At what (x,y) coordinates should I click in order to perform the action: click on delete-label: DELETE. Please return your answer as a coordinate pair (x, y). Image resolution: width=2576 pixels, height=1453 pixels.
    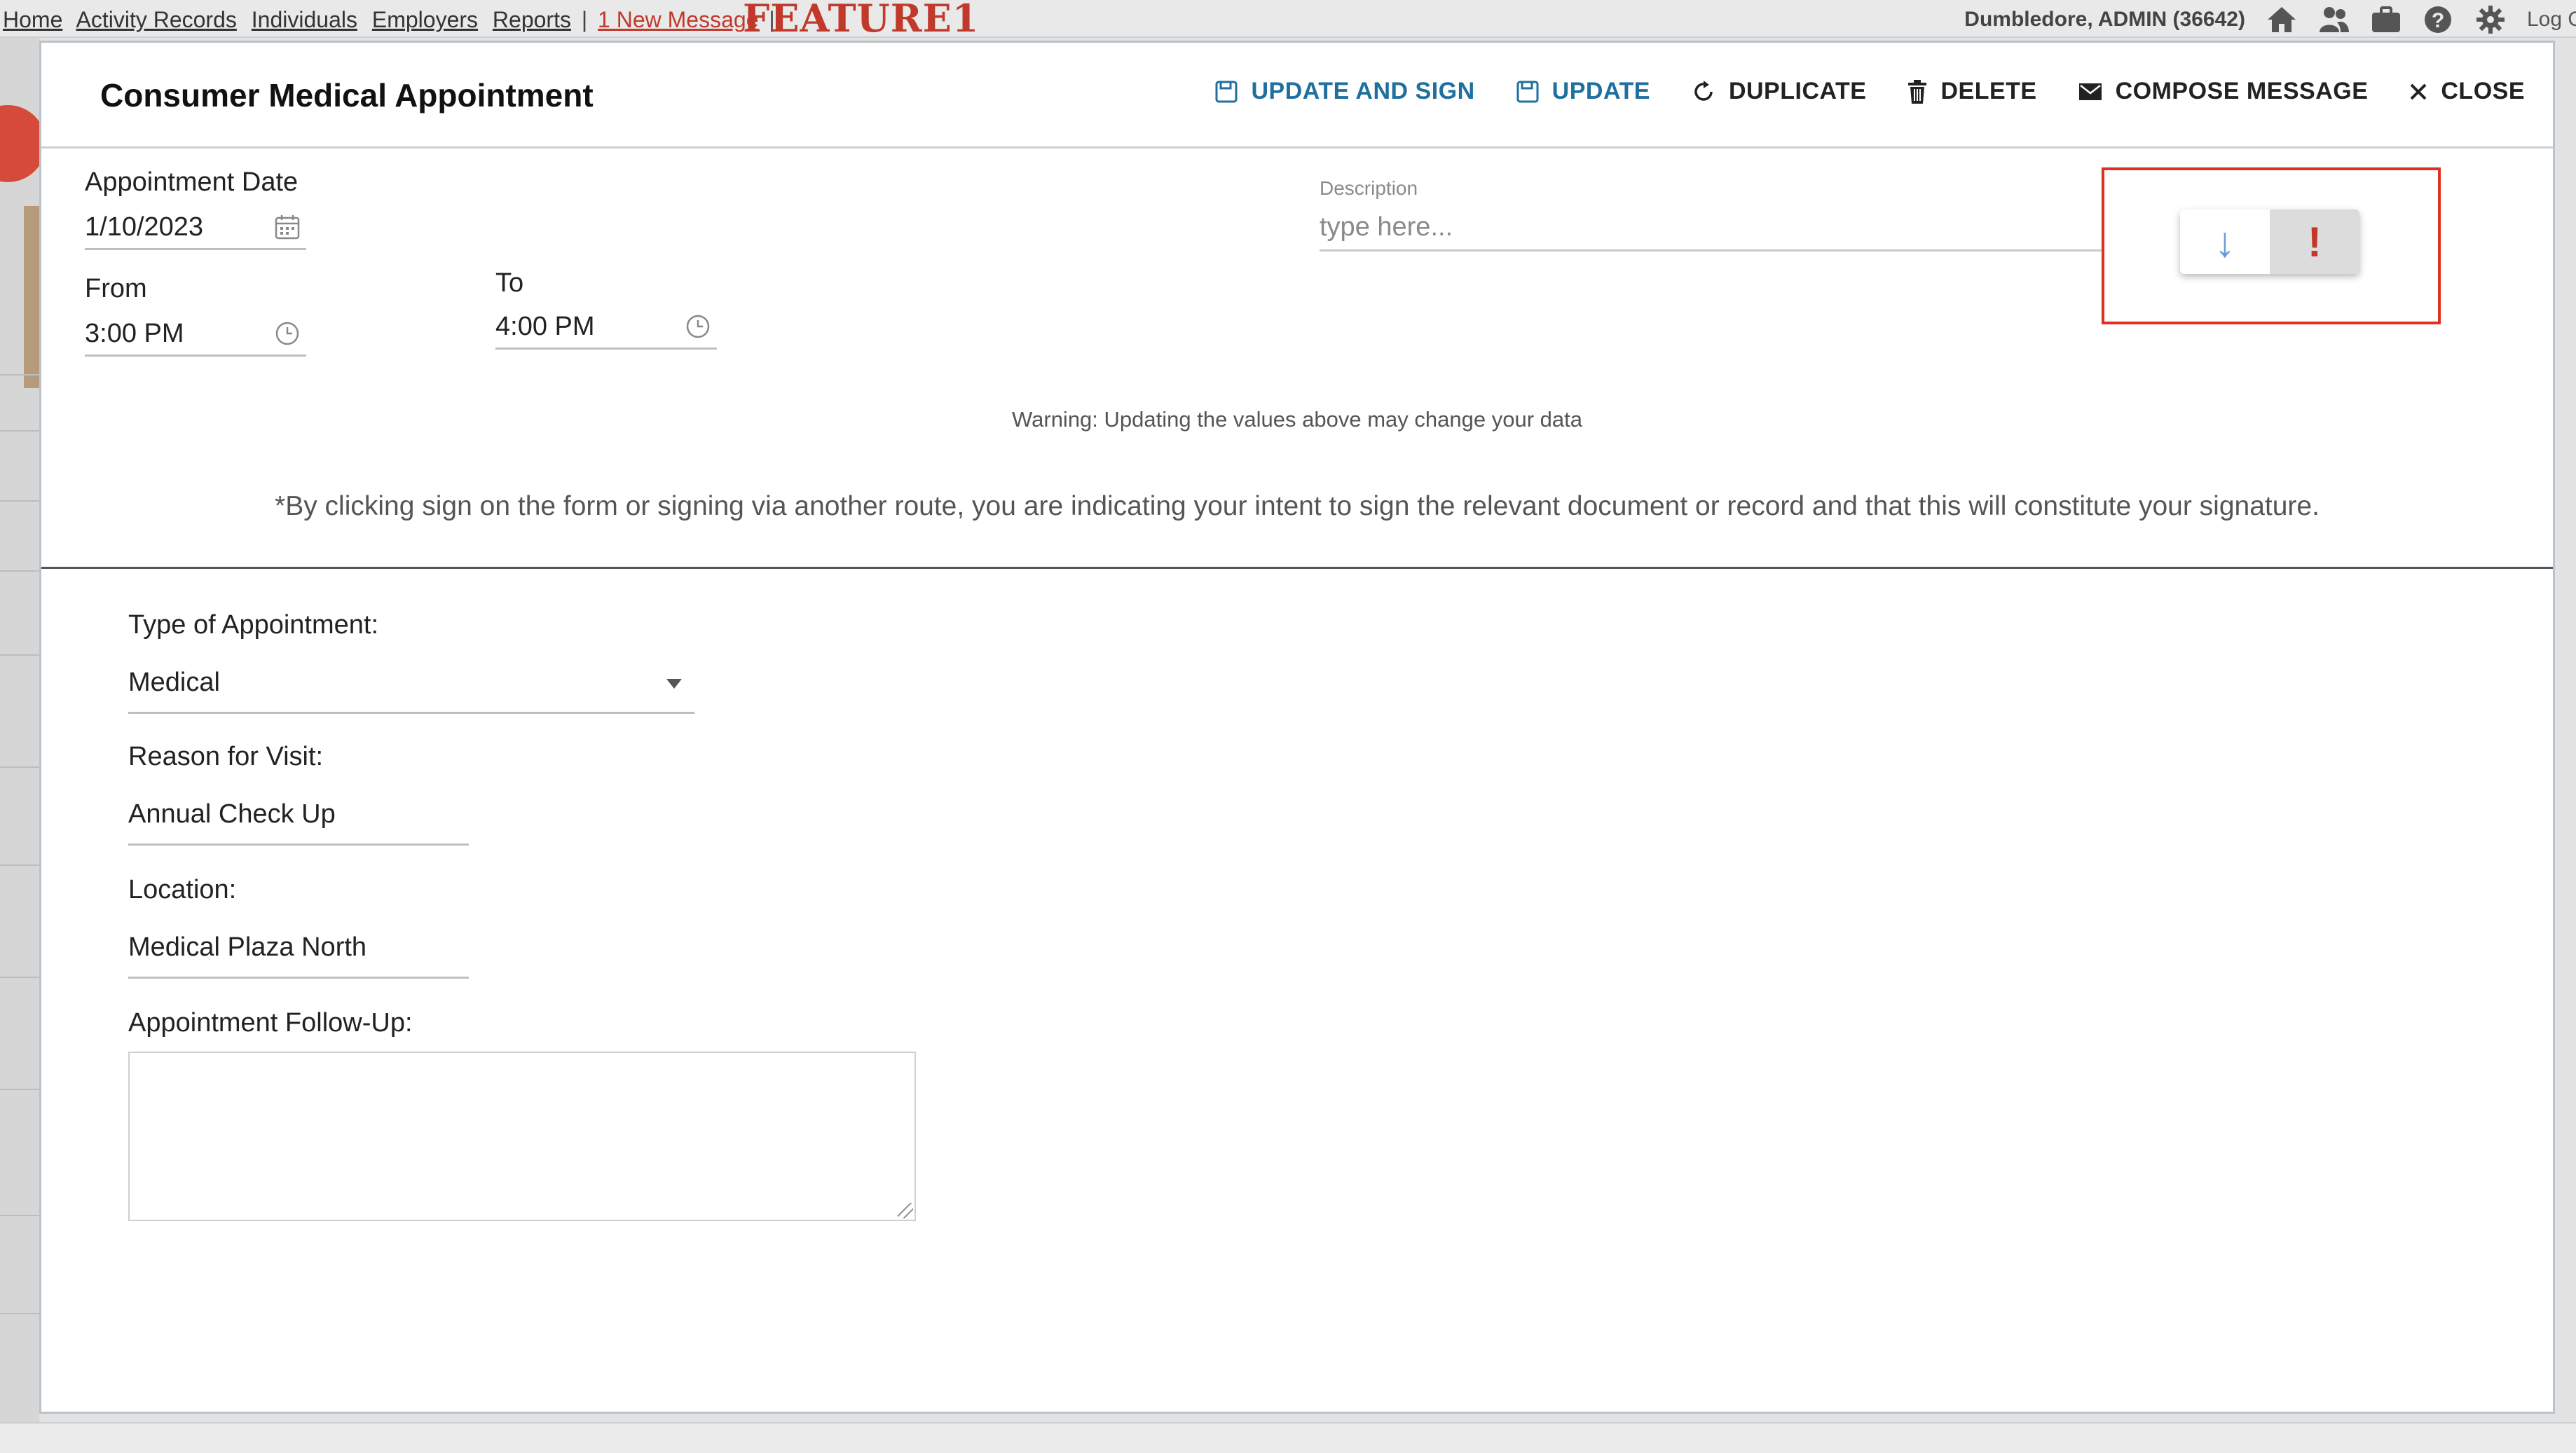
    Looking at the image, I should click on (1989, 91).